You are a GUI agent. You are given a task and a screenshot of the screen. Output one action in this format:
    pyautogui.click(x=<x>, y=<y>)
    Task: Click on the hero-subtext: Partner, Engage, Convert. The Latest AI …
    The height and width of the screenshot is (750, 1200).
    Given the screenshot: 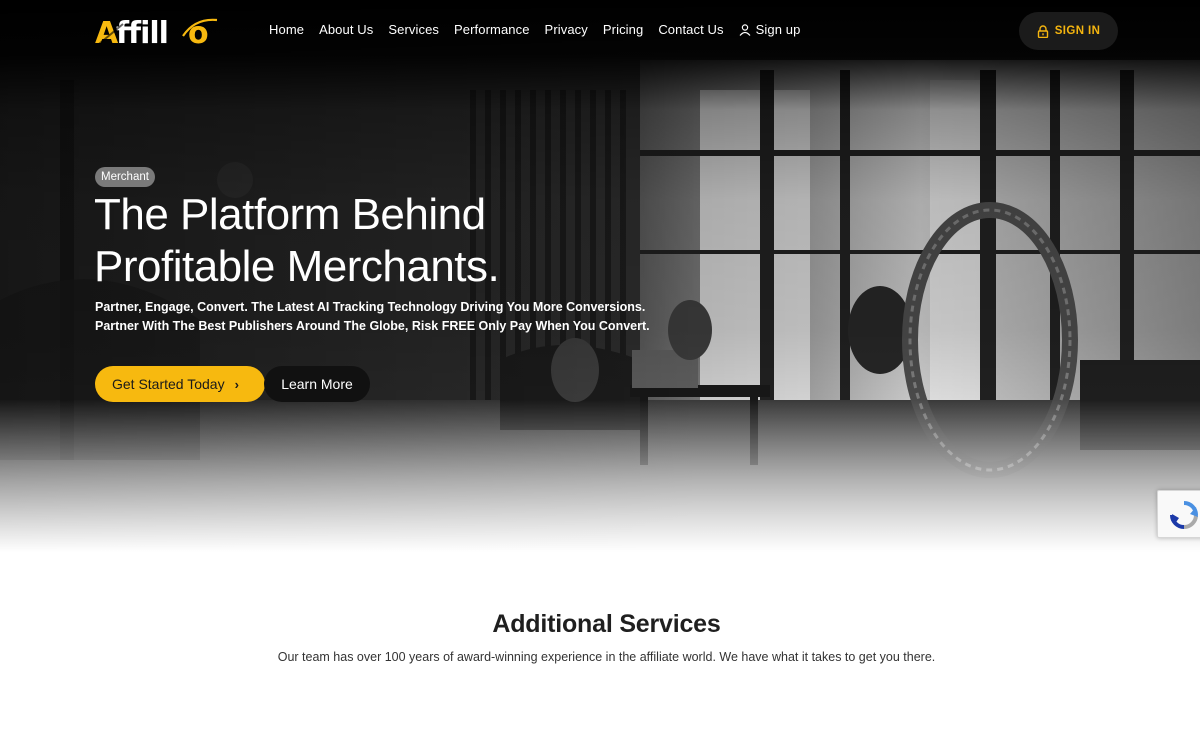 What is the action you would take?
    pyautogui.click(x=372, y=317)
    